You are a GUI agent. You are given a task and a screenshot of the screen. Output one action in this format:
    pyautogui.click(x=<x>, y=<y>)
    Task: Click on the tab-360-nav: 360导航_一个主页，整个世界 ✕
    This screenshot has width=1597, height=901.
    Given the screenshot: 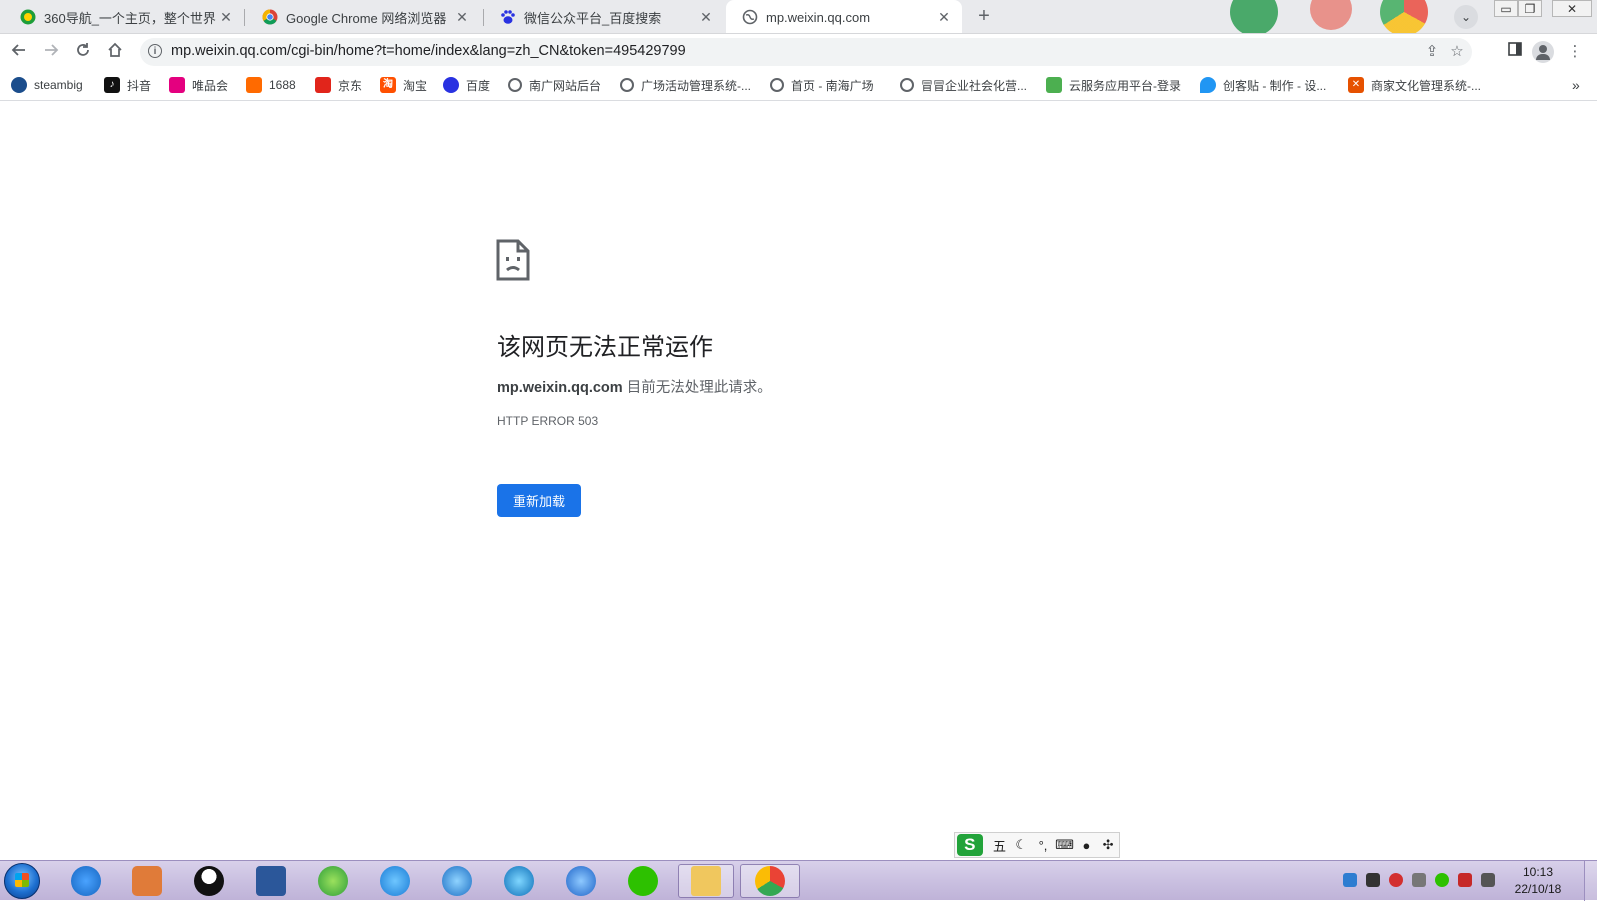 What is the action you would take?
    pyautogui.click(x=124, y=16)
    